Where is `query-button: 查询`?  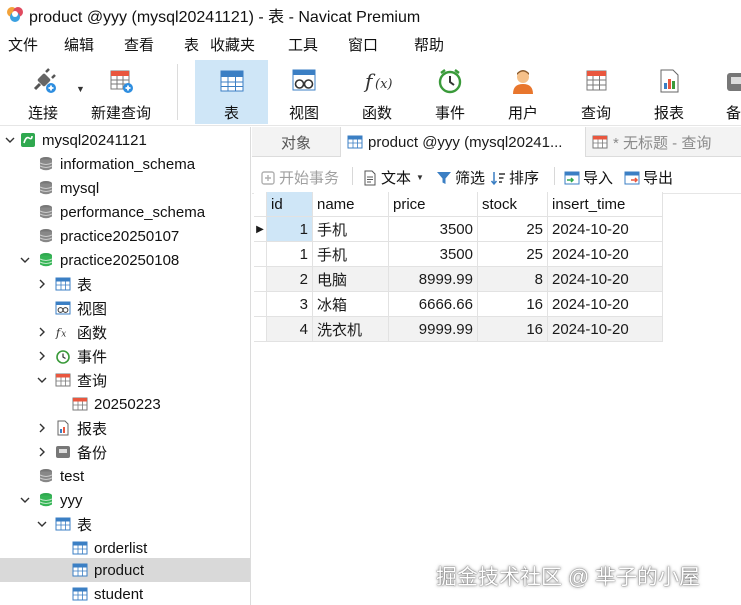 query-button: 查询 is located at coordinates (596, 92).